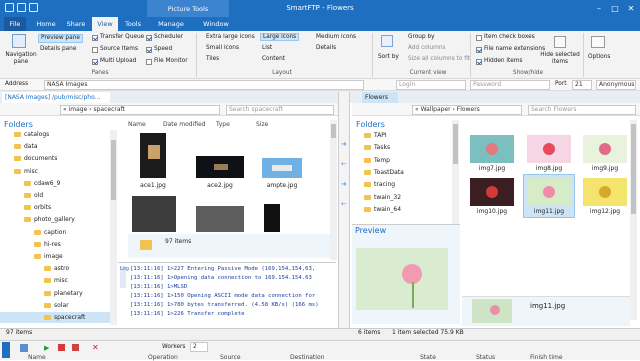 This screenshot has height=361, width=640. Describe the element at coordinates (382, 160) in the screenshot. I see `tree-item: Temp` at that location.